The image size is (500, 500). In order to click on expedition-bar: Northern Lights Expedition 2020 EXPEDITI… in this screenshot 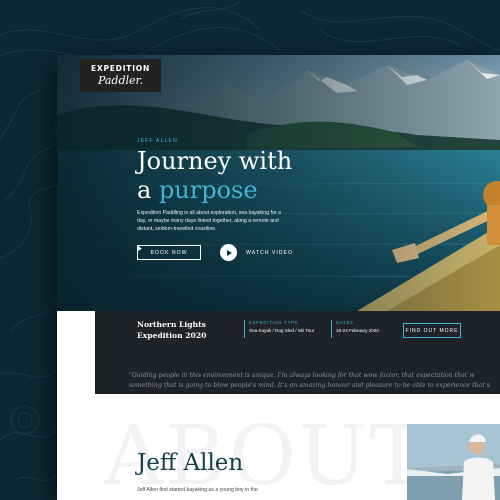, I will do `click(297, 337)`.